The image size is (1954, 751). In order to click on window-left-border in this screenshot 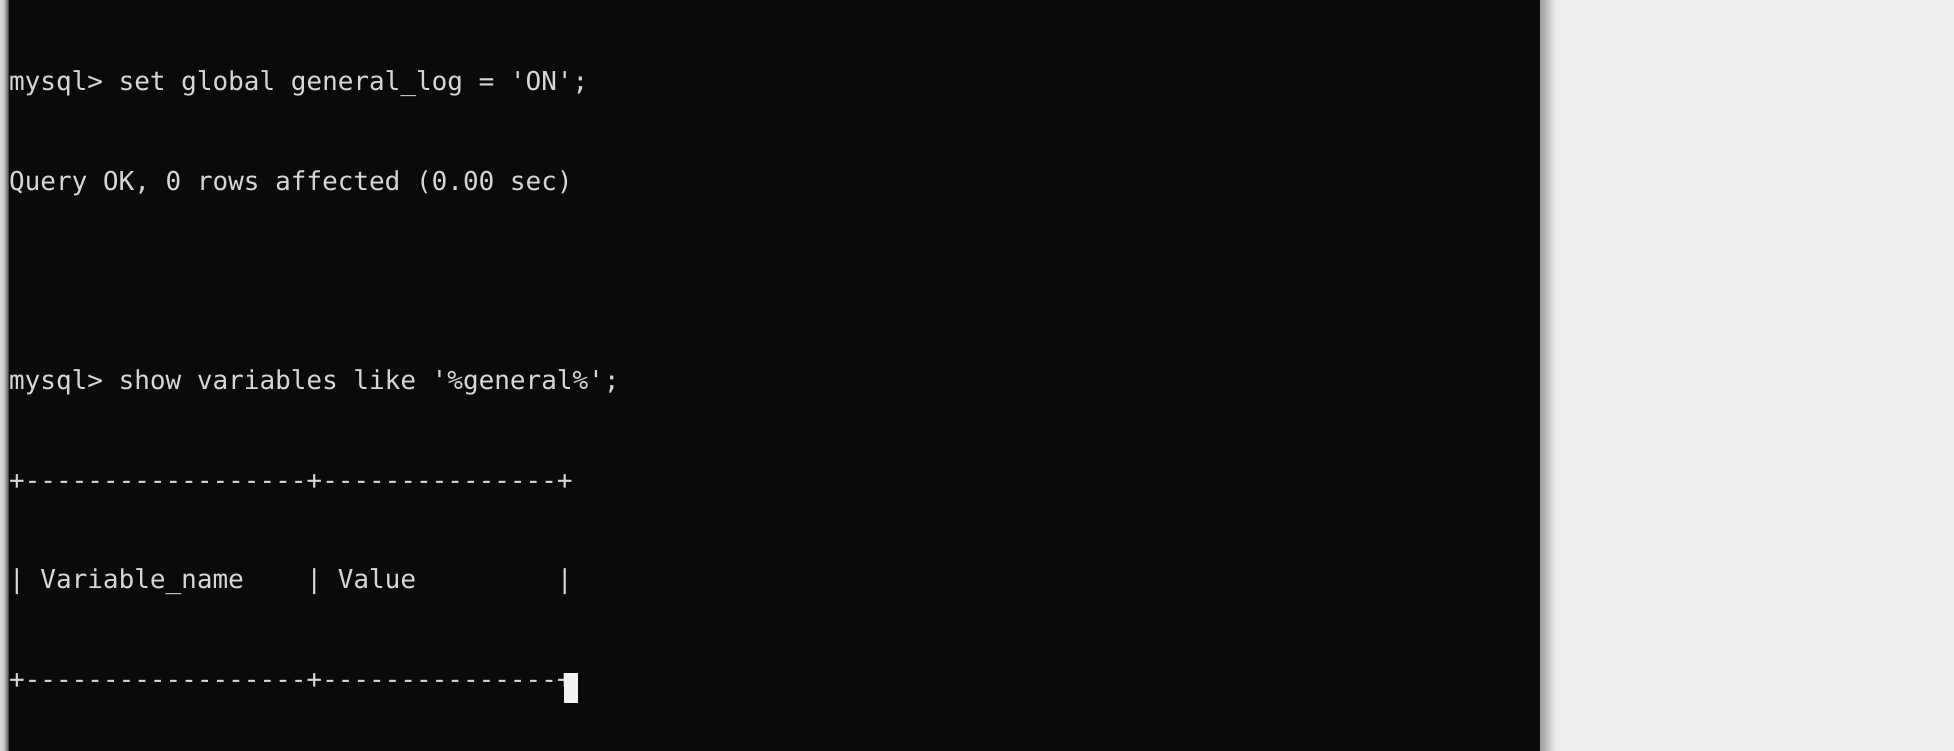, I will do `click(4, 375)`.